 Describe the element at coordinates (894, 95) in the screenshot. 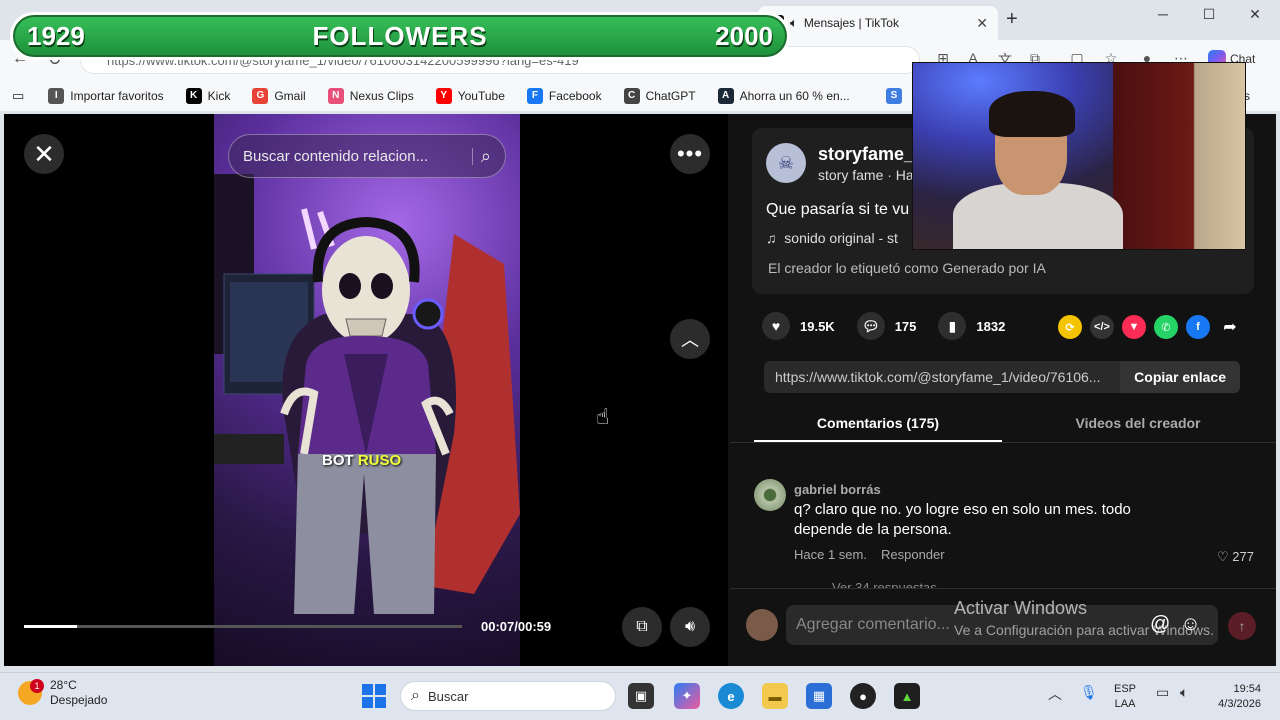

I see `collections-icon: S` at that location.